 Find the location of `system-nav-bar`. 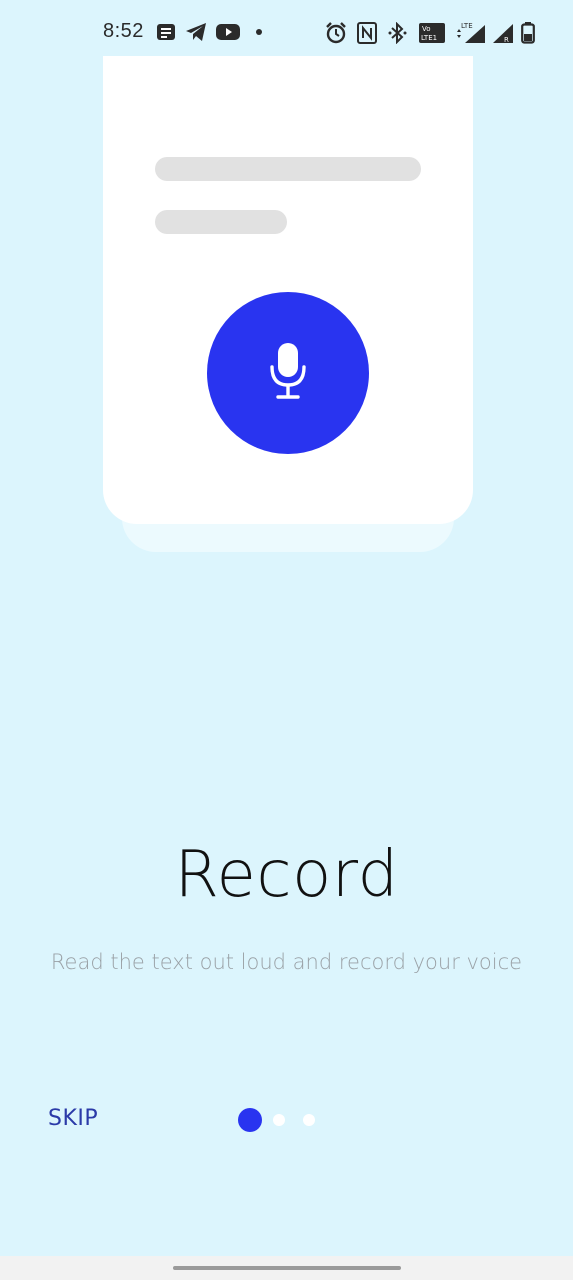

system-nav-bar is located at coordinates (286, 1268).